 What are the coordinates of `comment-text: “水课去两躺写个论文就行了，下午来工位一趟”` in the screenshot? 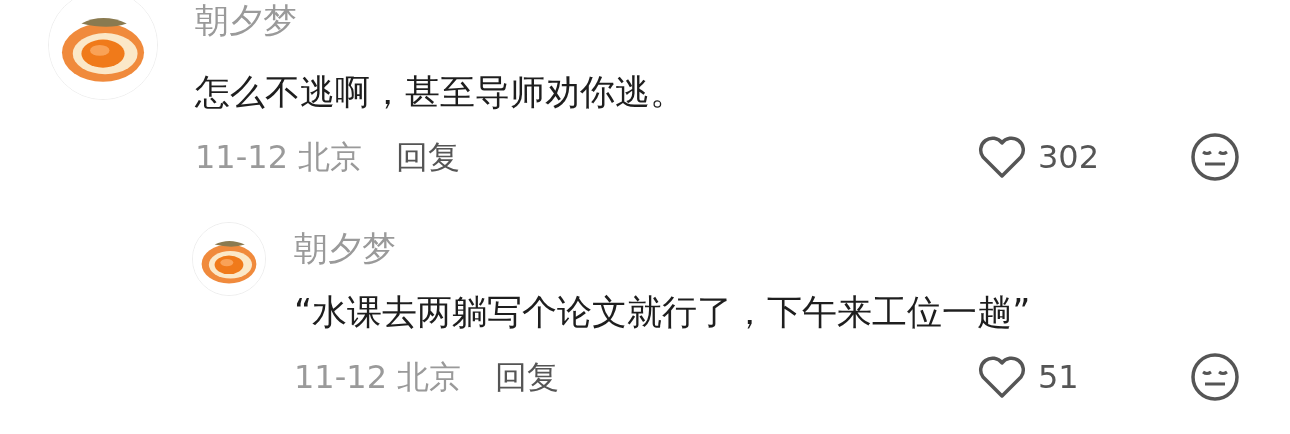 It's located at (663, 312).